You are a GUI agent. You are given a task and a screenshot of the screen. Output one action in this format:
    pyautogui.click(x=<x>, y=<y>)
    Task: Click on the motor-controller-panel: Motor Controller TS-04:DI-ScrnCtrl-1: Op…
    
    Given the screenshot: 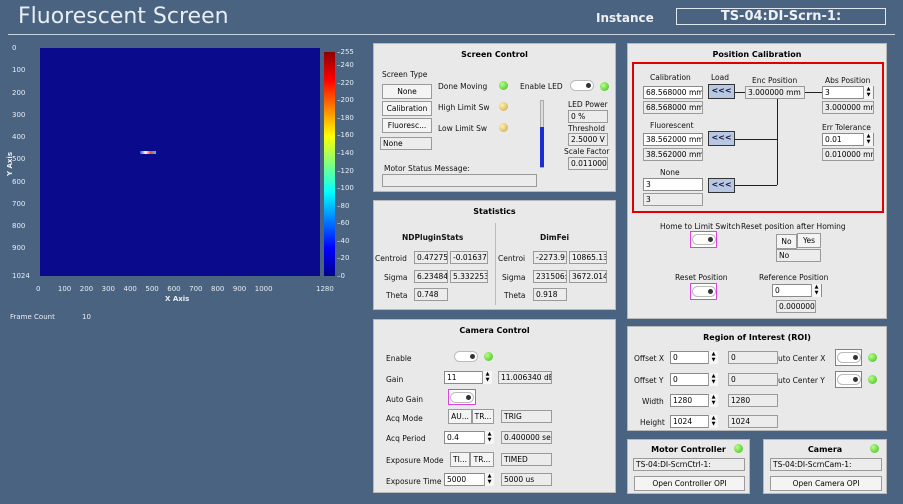 What is the action you would take?
    pyautogui.click(x=688, y=466)
    